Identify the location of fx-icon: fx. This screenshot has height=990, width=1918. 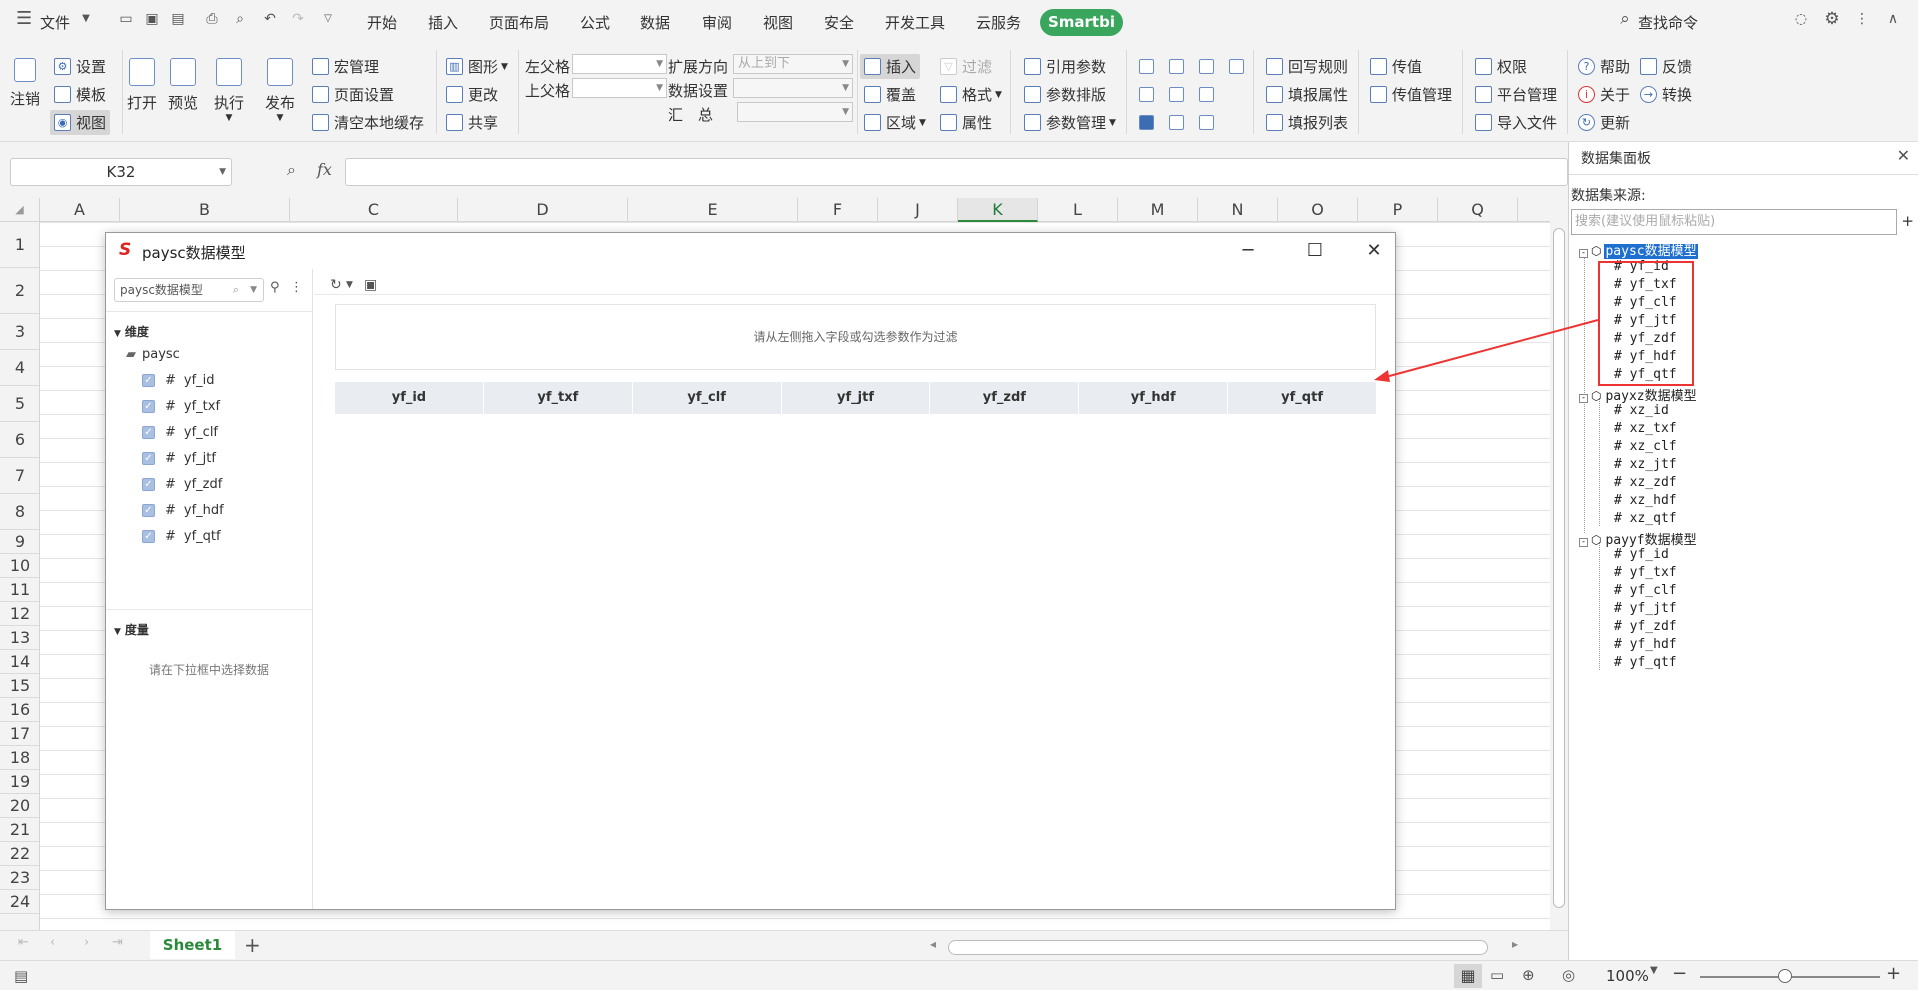
(324, 169).